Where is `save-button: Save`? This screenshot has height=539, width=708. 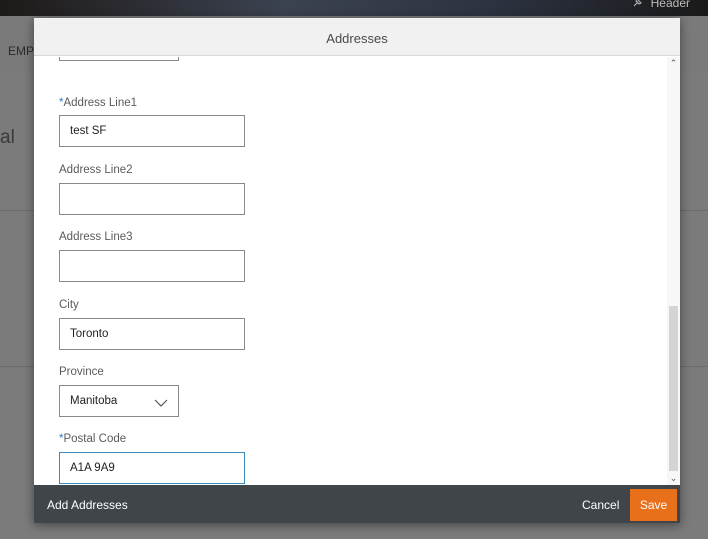
save-button: Save is located at coordinates (653, 505).